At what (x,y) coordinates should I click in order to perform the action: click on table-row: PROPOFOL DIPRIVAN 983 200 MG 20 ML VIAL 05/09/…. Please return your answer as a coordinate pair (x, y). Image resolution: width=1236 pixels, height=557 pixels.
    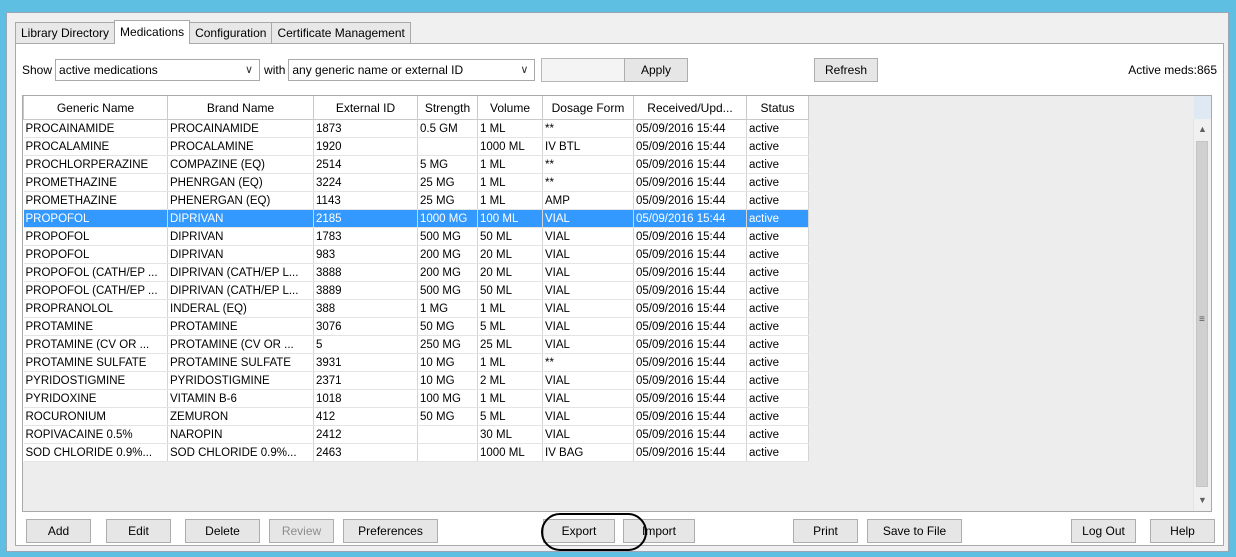
    Looking at the image, I should click on (416, 254).